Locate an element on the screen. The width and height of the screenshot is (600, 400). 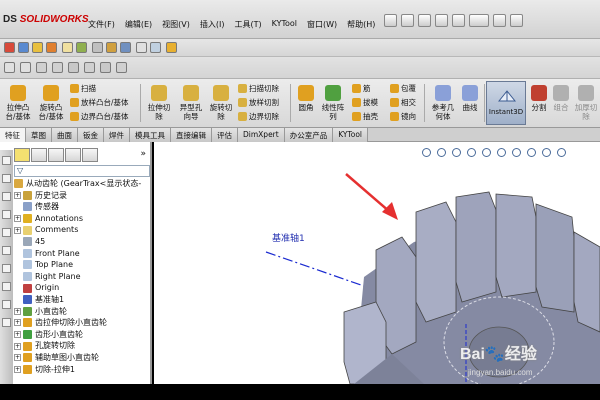
rib-button: 筋 is located at coordinates (361, 88).